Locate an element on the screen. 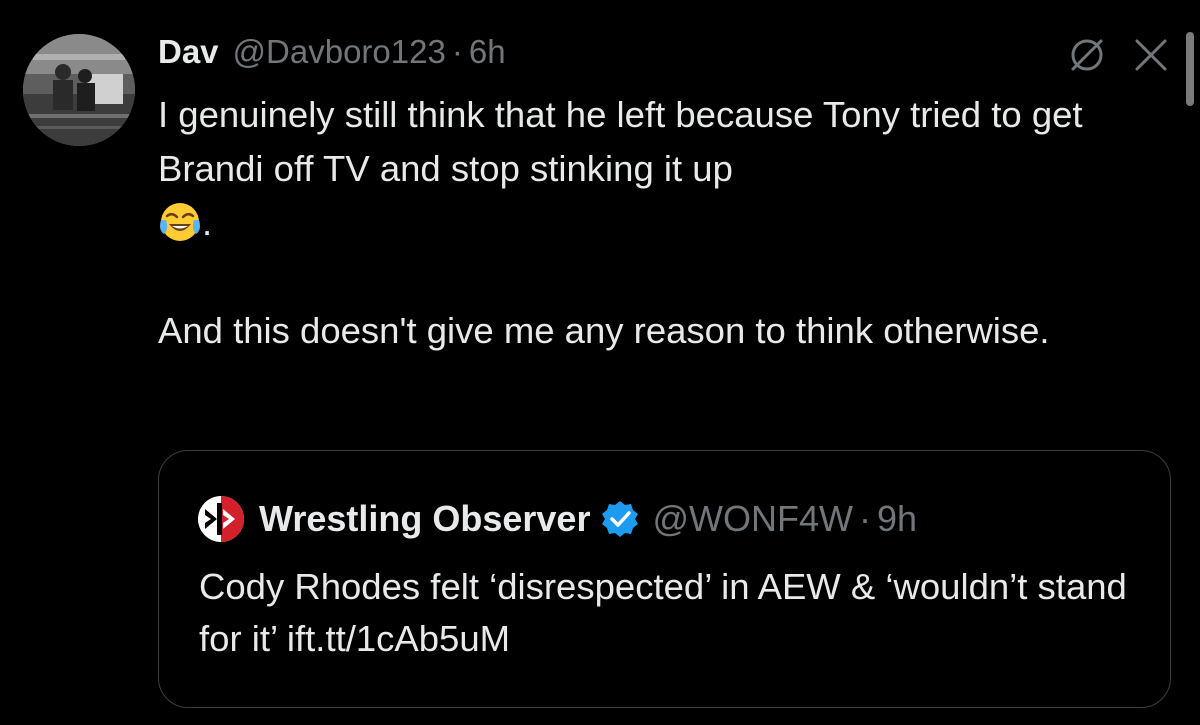 The image size is (1200, 725). tweet-time: 6h is located at coordinates (487, 52).